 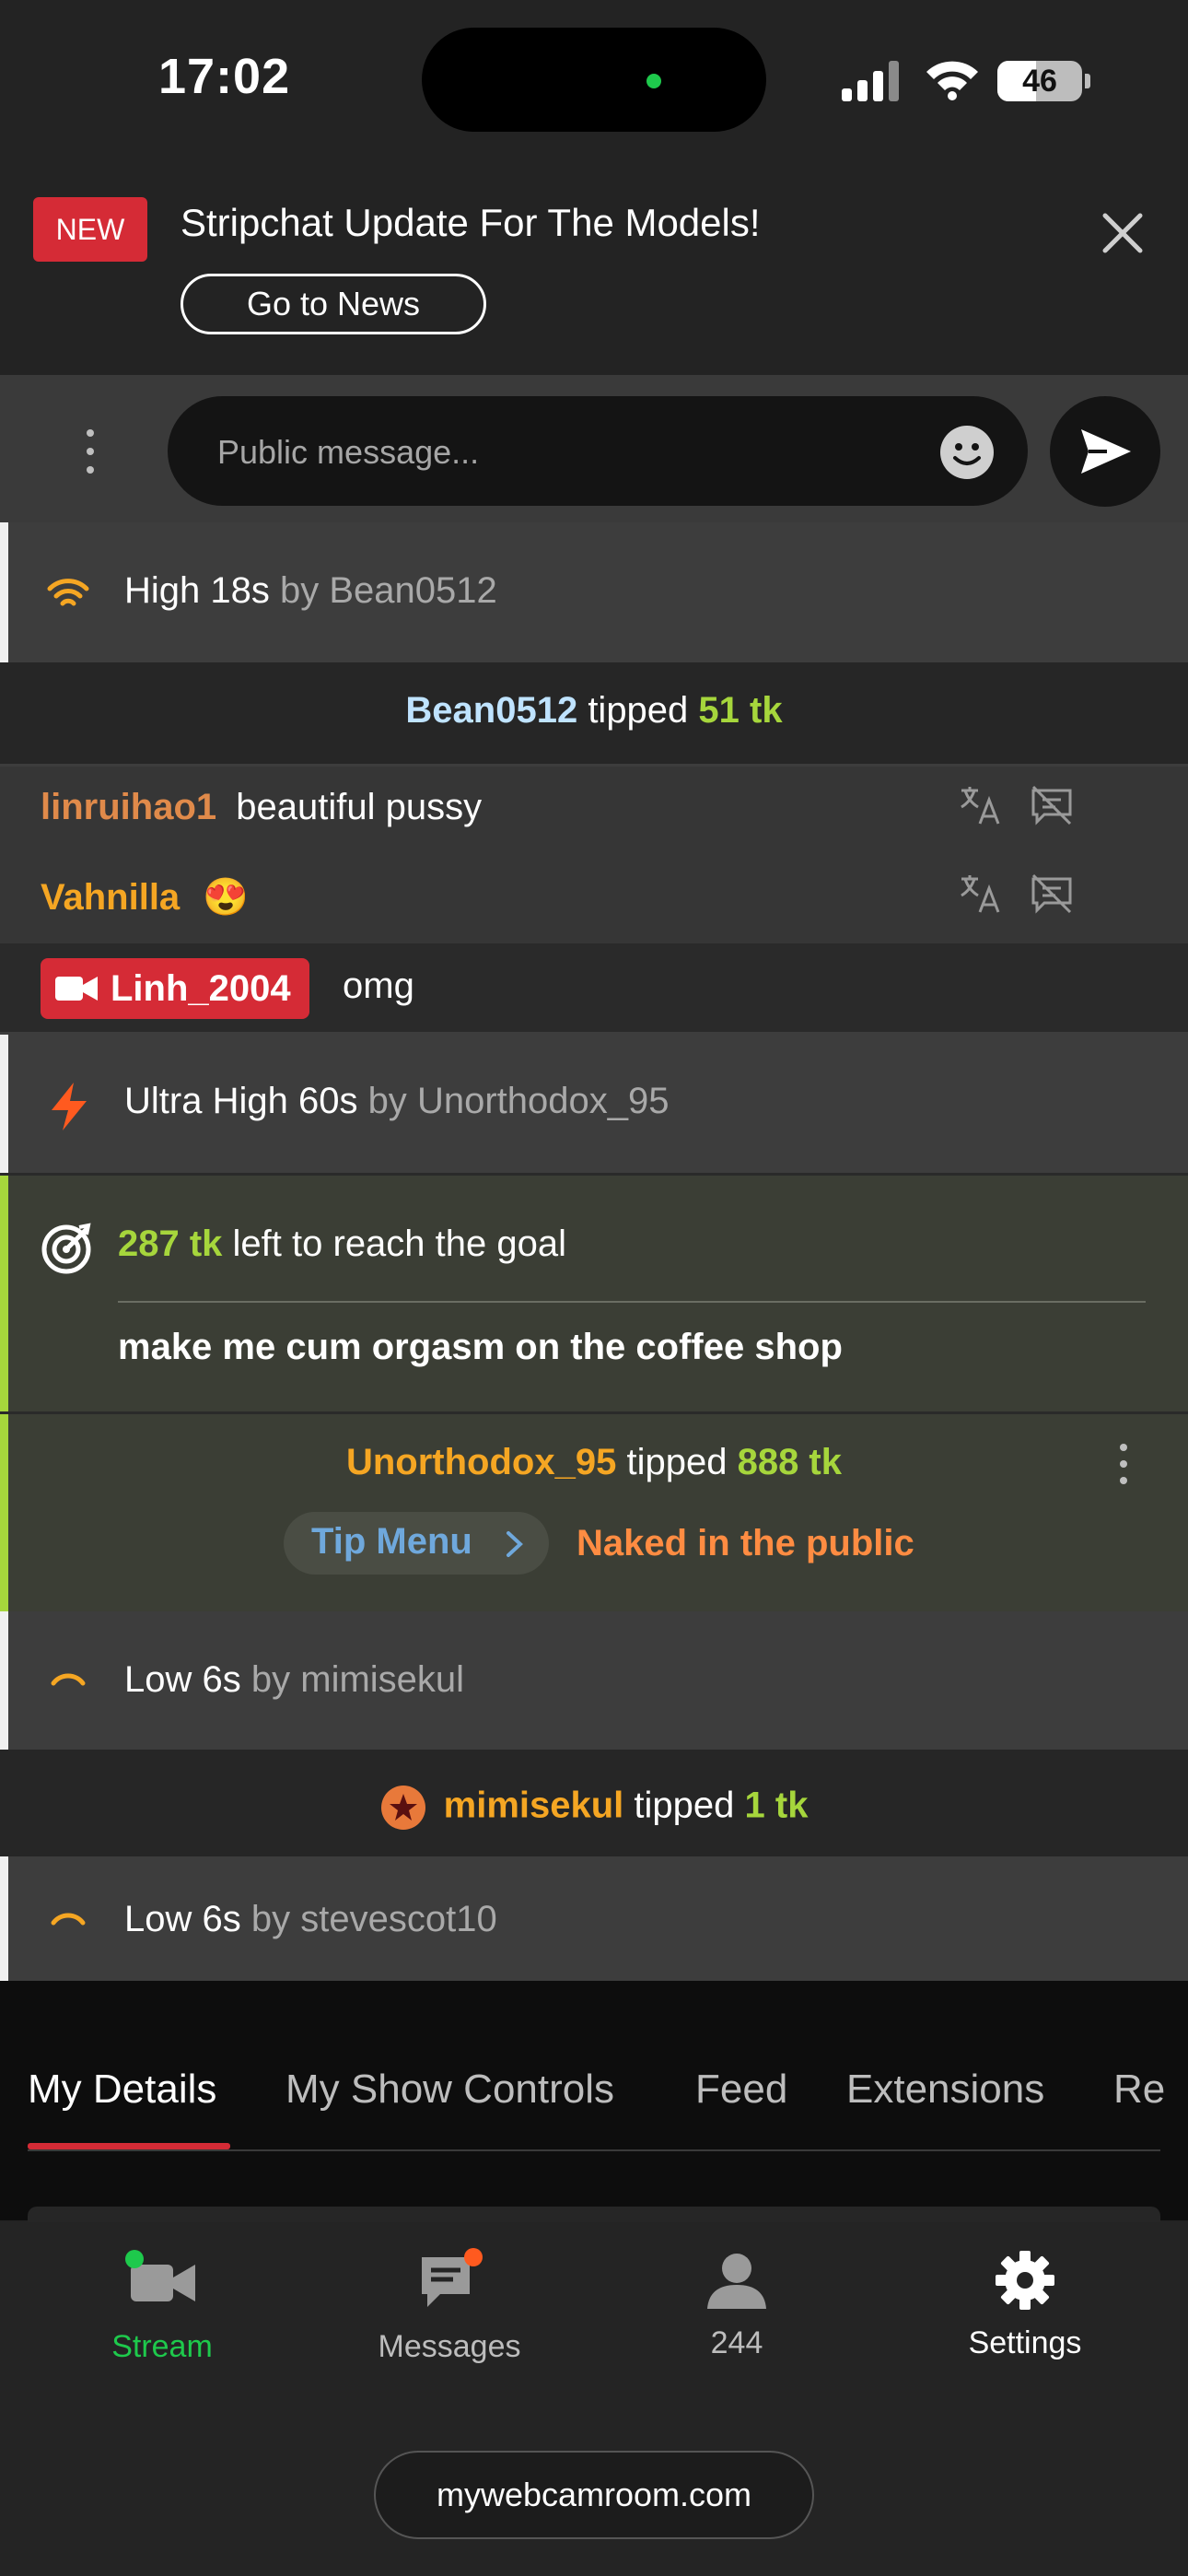 I want to click on tip-menu-label: Tip Menu, so click(x=391, y=1541).